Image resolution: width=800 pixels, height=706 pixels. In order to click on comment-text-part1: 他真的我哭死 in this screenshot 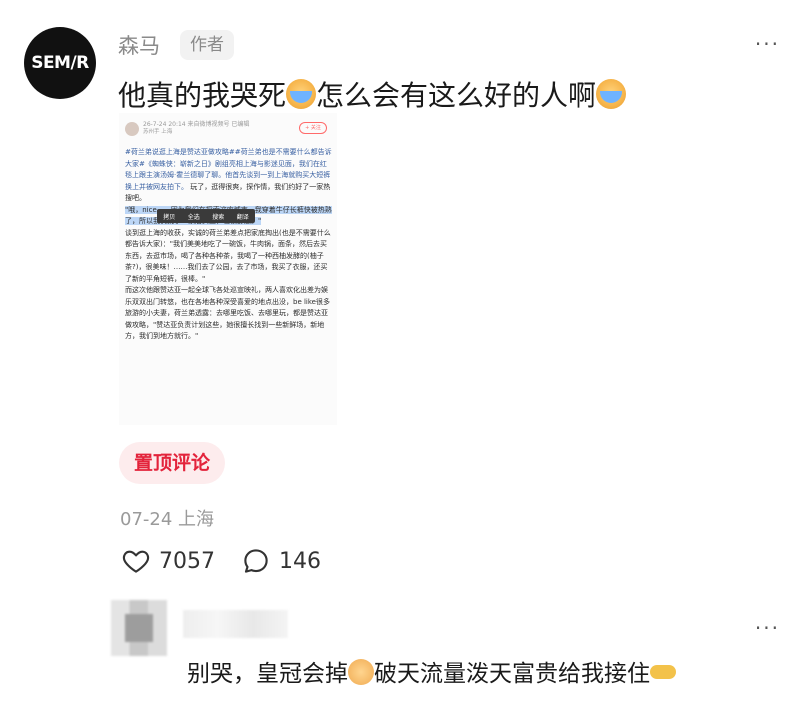, I will do `click(202, 95)`.